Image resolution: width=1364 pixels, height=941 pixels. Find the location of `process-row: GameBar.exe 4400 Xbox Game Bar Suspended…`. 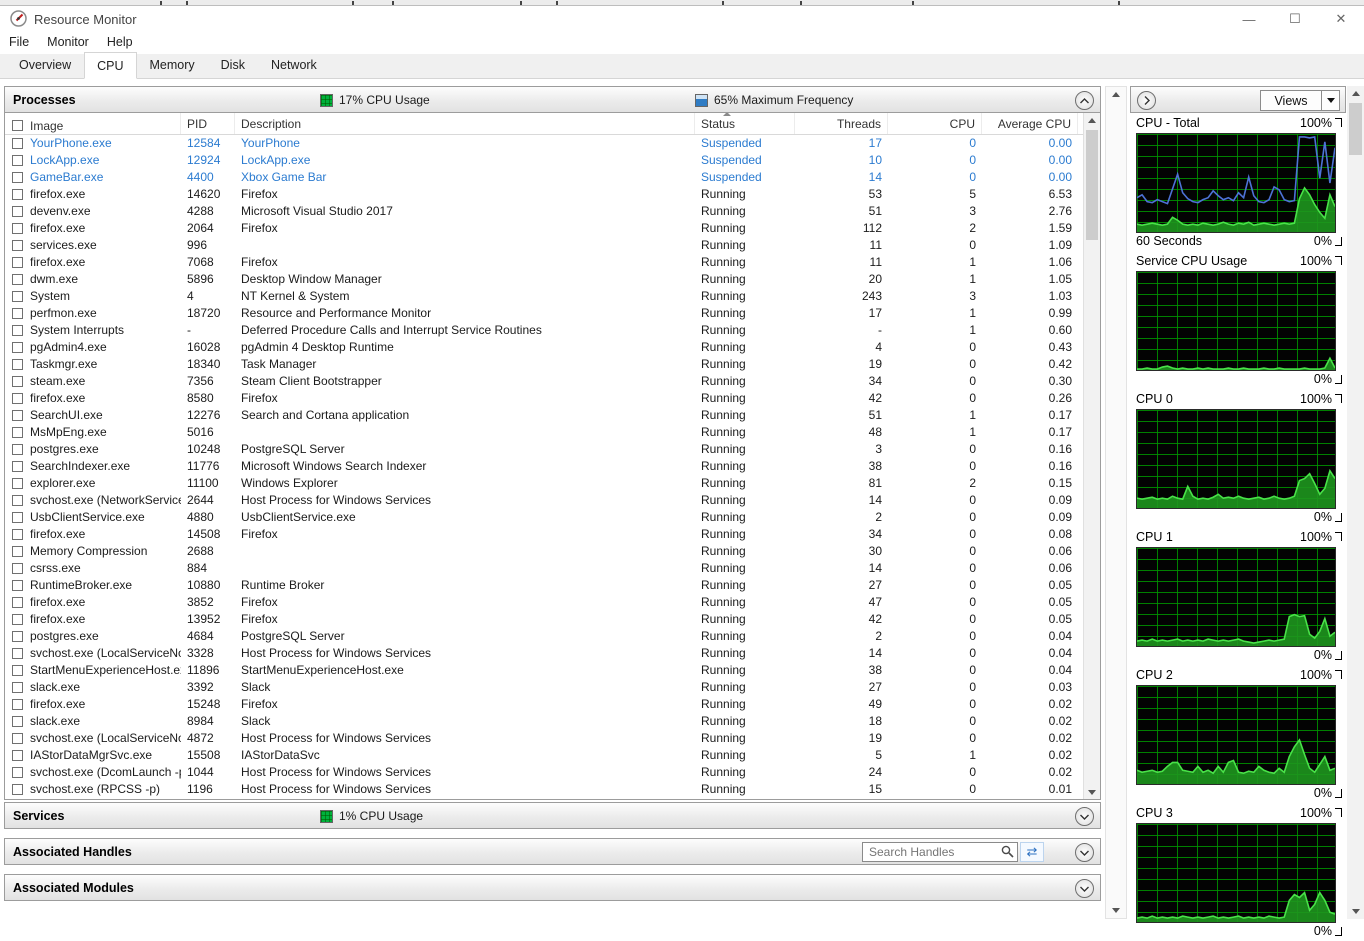

process-row: GameBar.exe 4400 Xbox Game Bar Suspended… is located at coordinates (541, 177).